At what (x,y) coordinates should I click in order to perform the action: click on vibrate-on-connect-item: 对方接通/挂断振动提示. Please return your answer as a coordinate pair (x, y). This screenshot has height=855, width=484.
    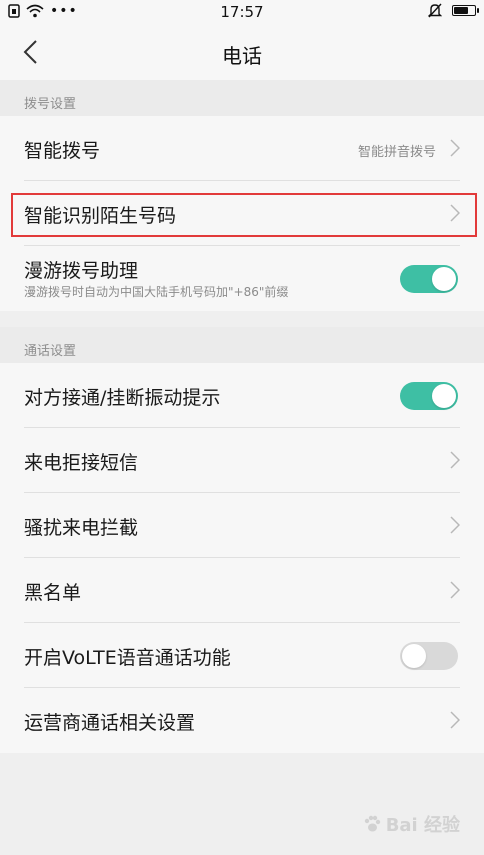
    Looking at the image, I should click on (242, 395).